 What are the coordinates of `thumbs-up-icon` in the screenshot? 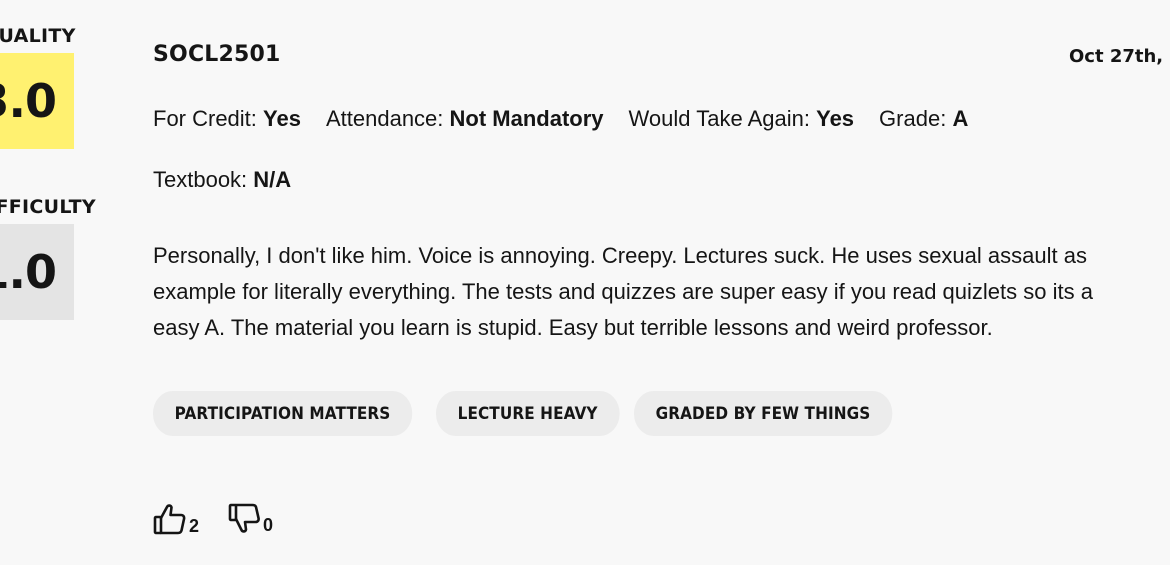 It's located at (169, 519).